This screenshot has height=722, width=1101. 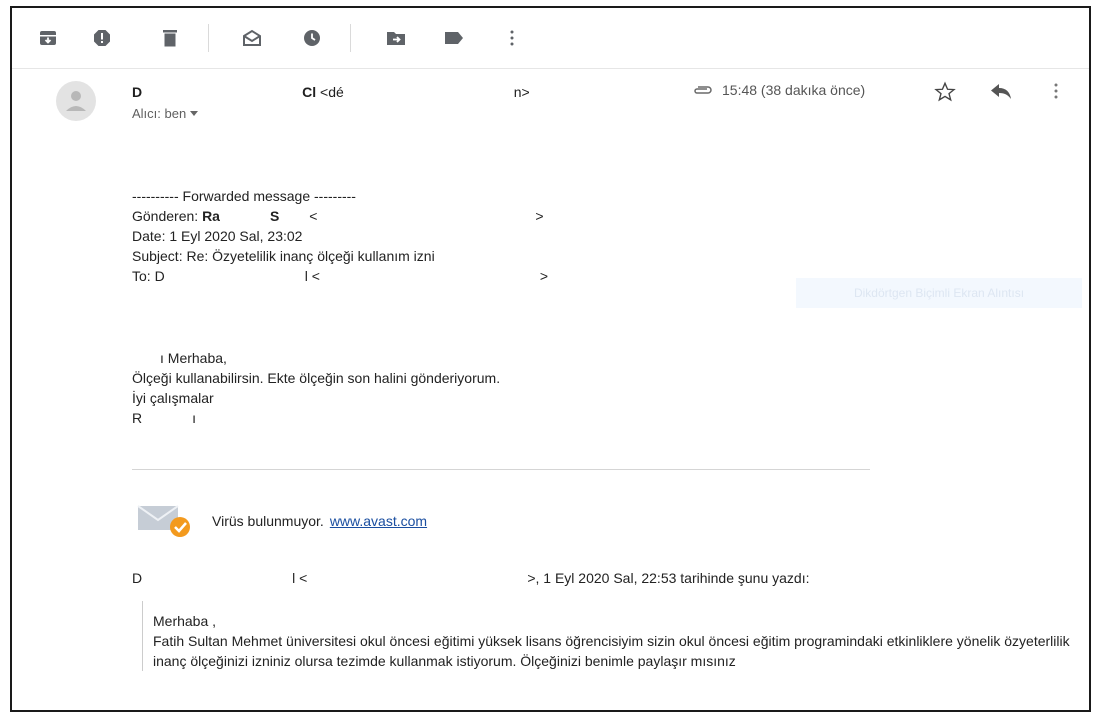 I want to click on snooze-icon, so click(x=312, y=38).